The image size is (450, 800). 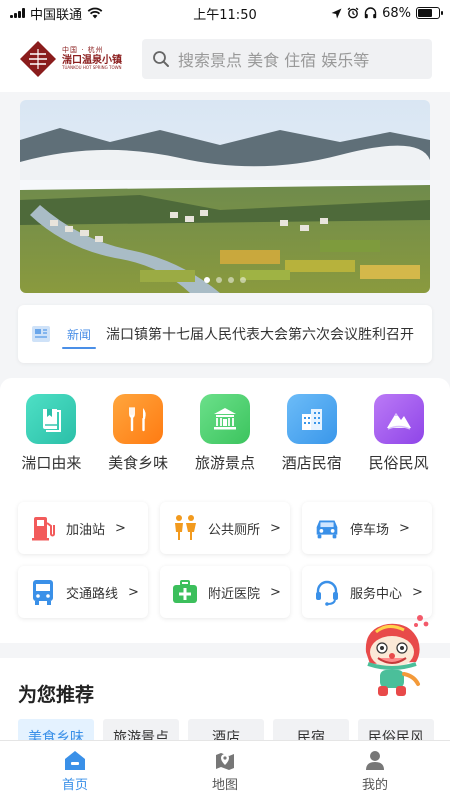 I want to click on mountain-icon, so click(x=398, y=419).